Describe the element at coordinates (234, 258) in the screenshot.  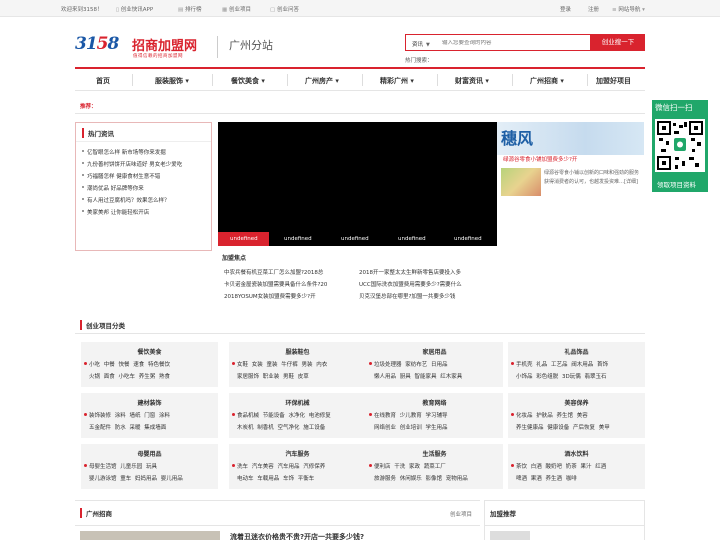
I see `focus-title: 加盟焦点` at that location.